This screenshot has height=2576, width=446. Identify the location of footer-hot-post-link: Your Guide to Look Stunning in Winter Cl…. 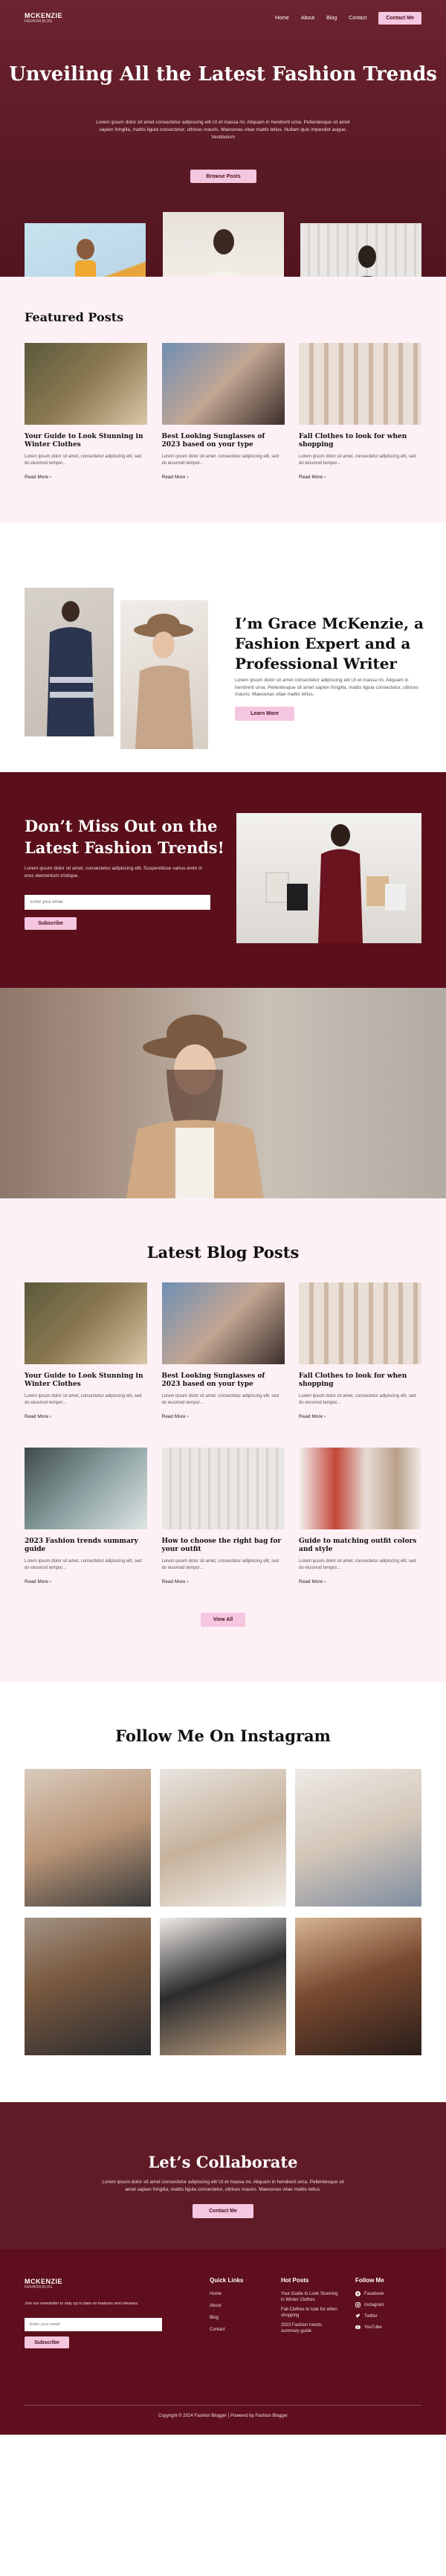
(310, 2297).